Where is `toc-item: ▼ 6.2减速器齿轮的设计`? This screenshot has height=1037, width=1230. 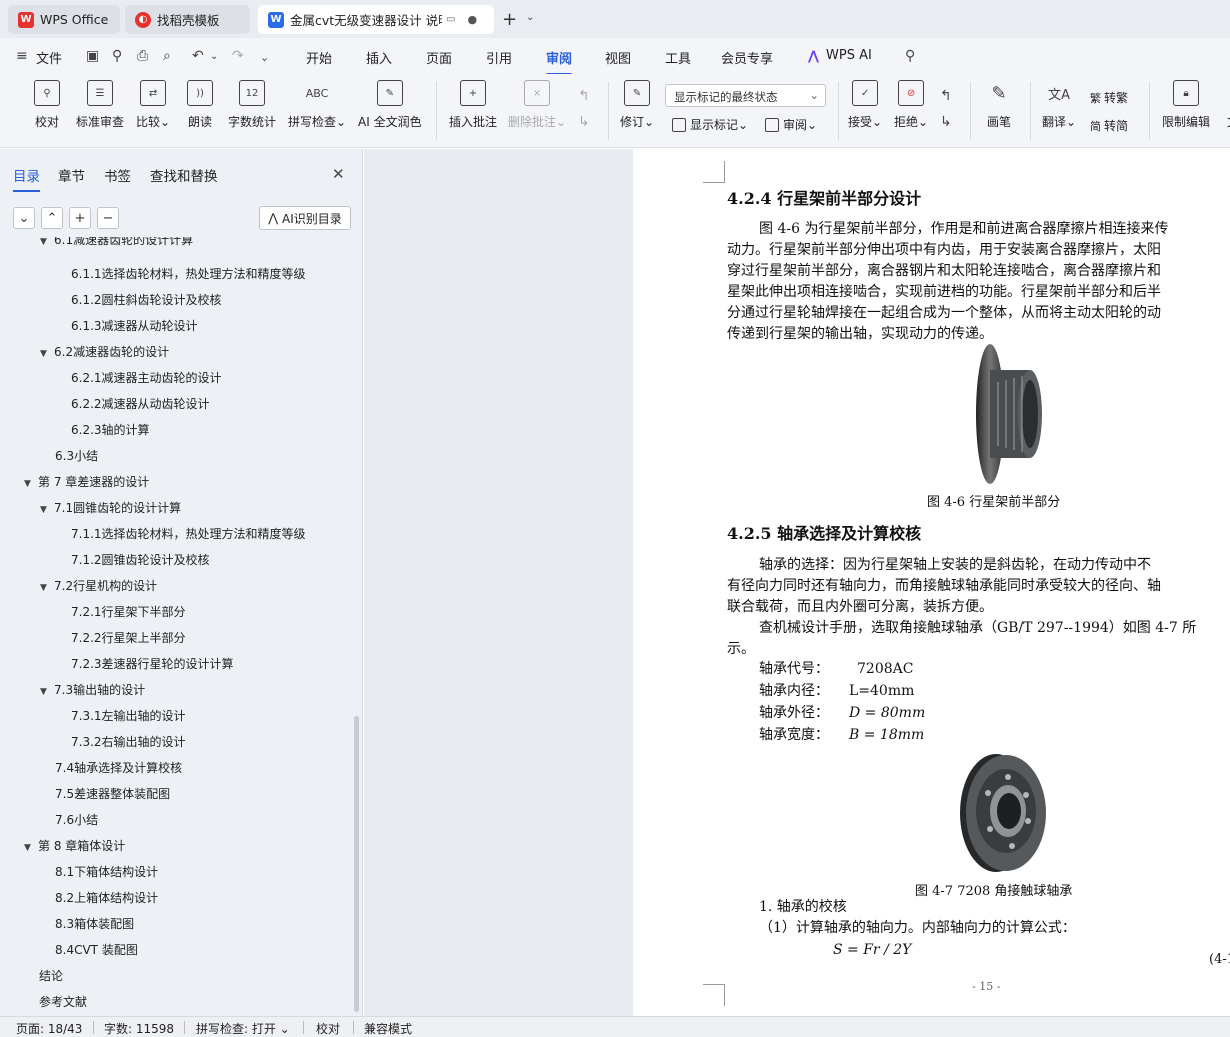
toc-item: ▼ 6.2减速器齿轮的设计 is located at coordinates (104, 351).